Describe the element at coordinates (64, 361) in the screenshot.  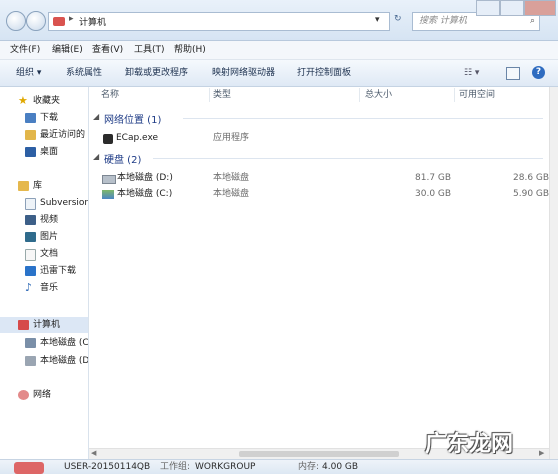
I see `nav-disk-d-label: 本地磁盘 (D` at that location.